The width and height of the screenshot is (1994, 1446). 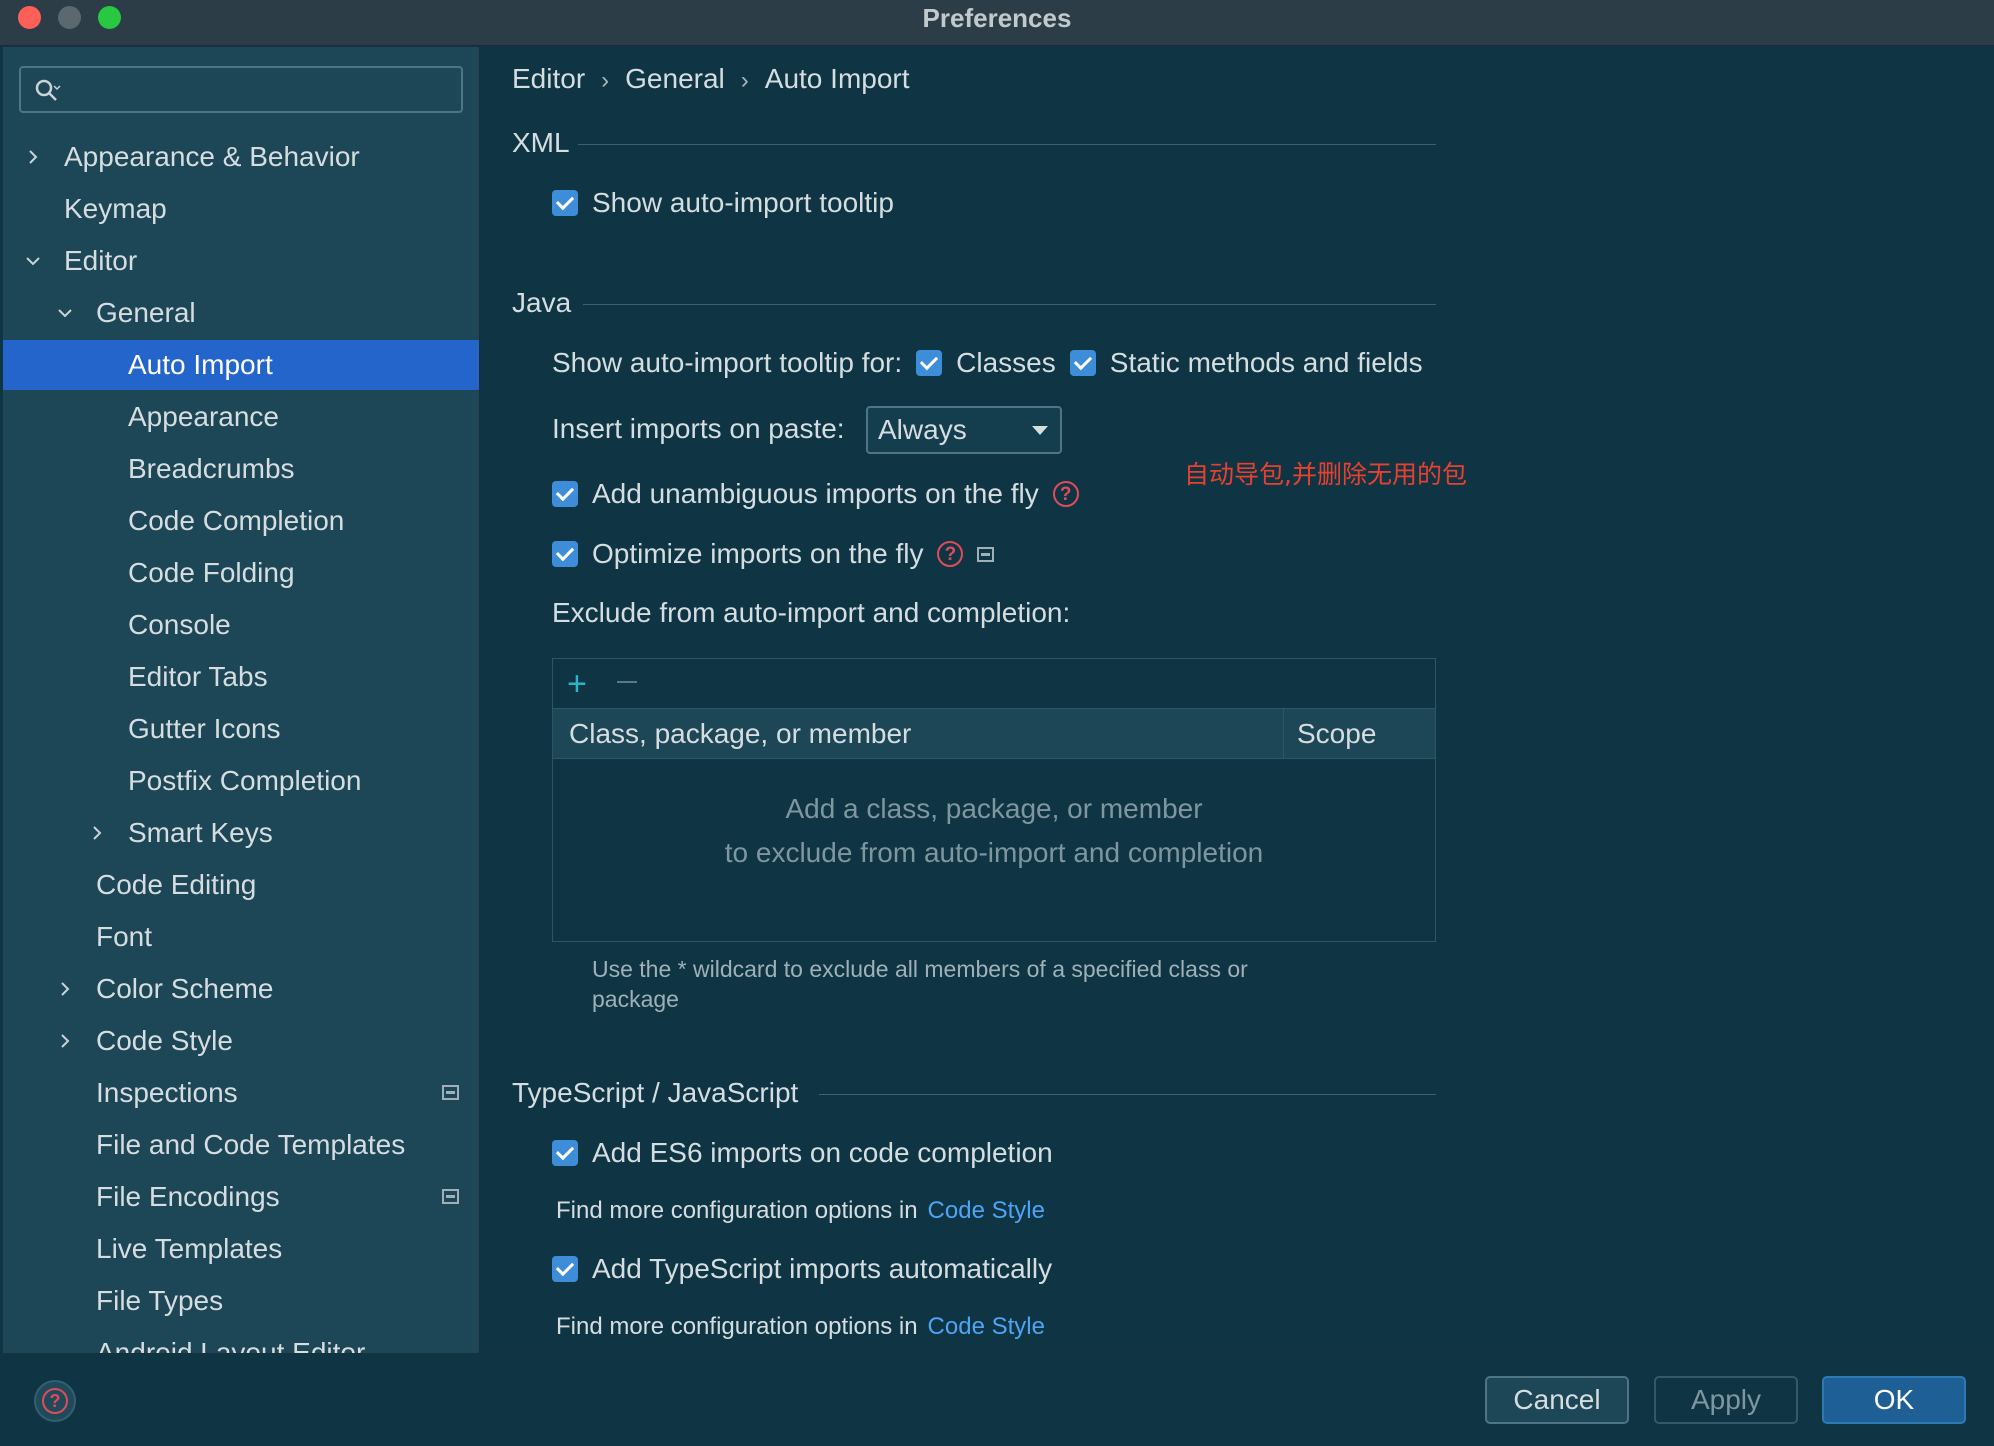 What do you see at coordinates (115, 208) in the screenshot?
I see `sidebar-item-label: Keymap` at bounding box center [115, 208].